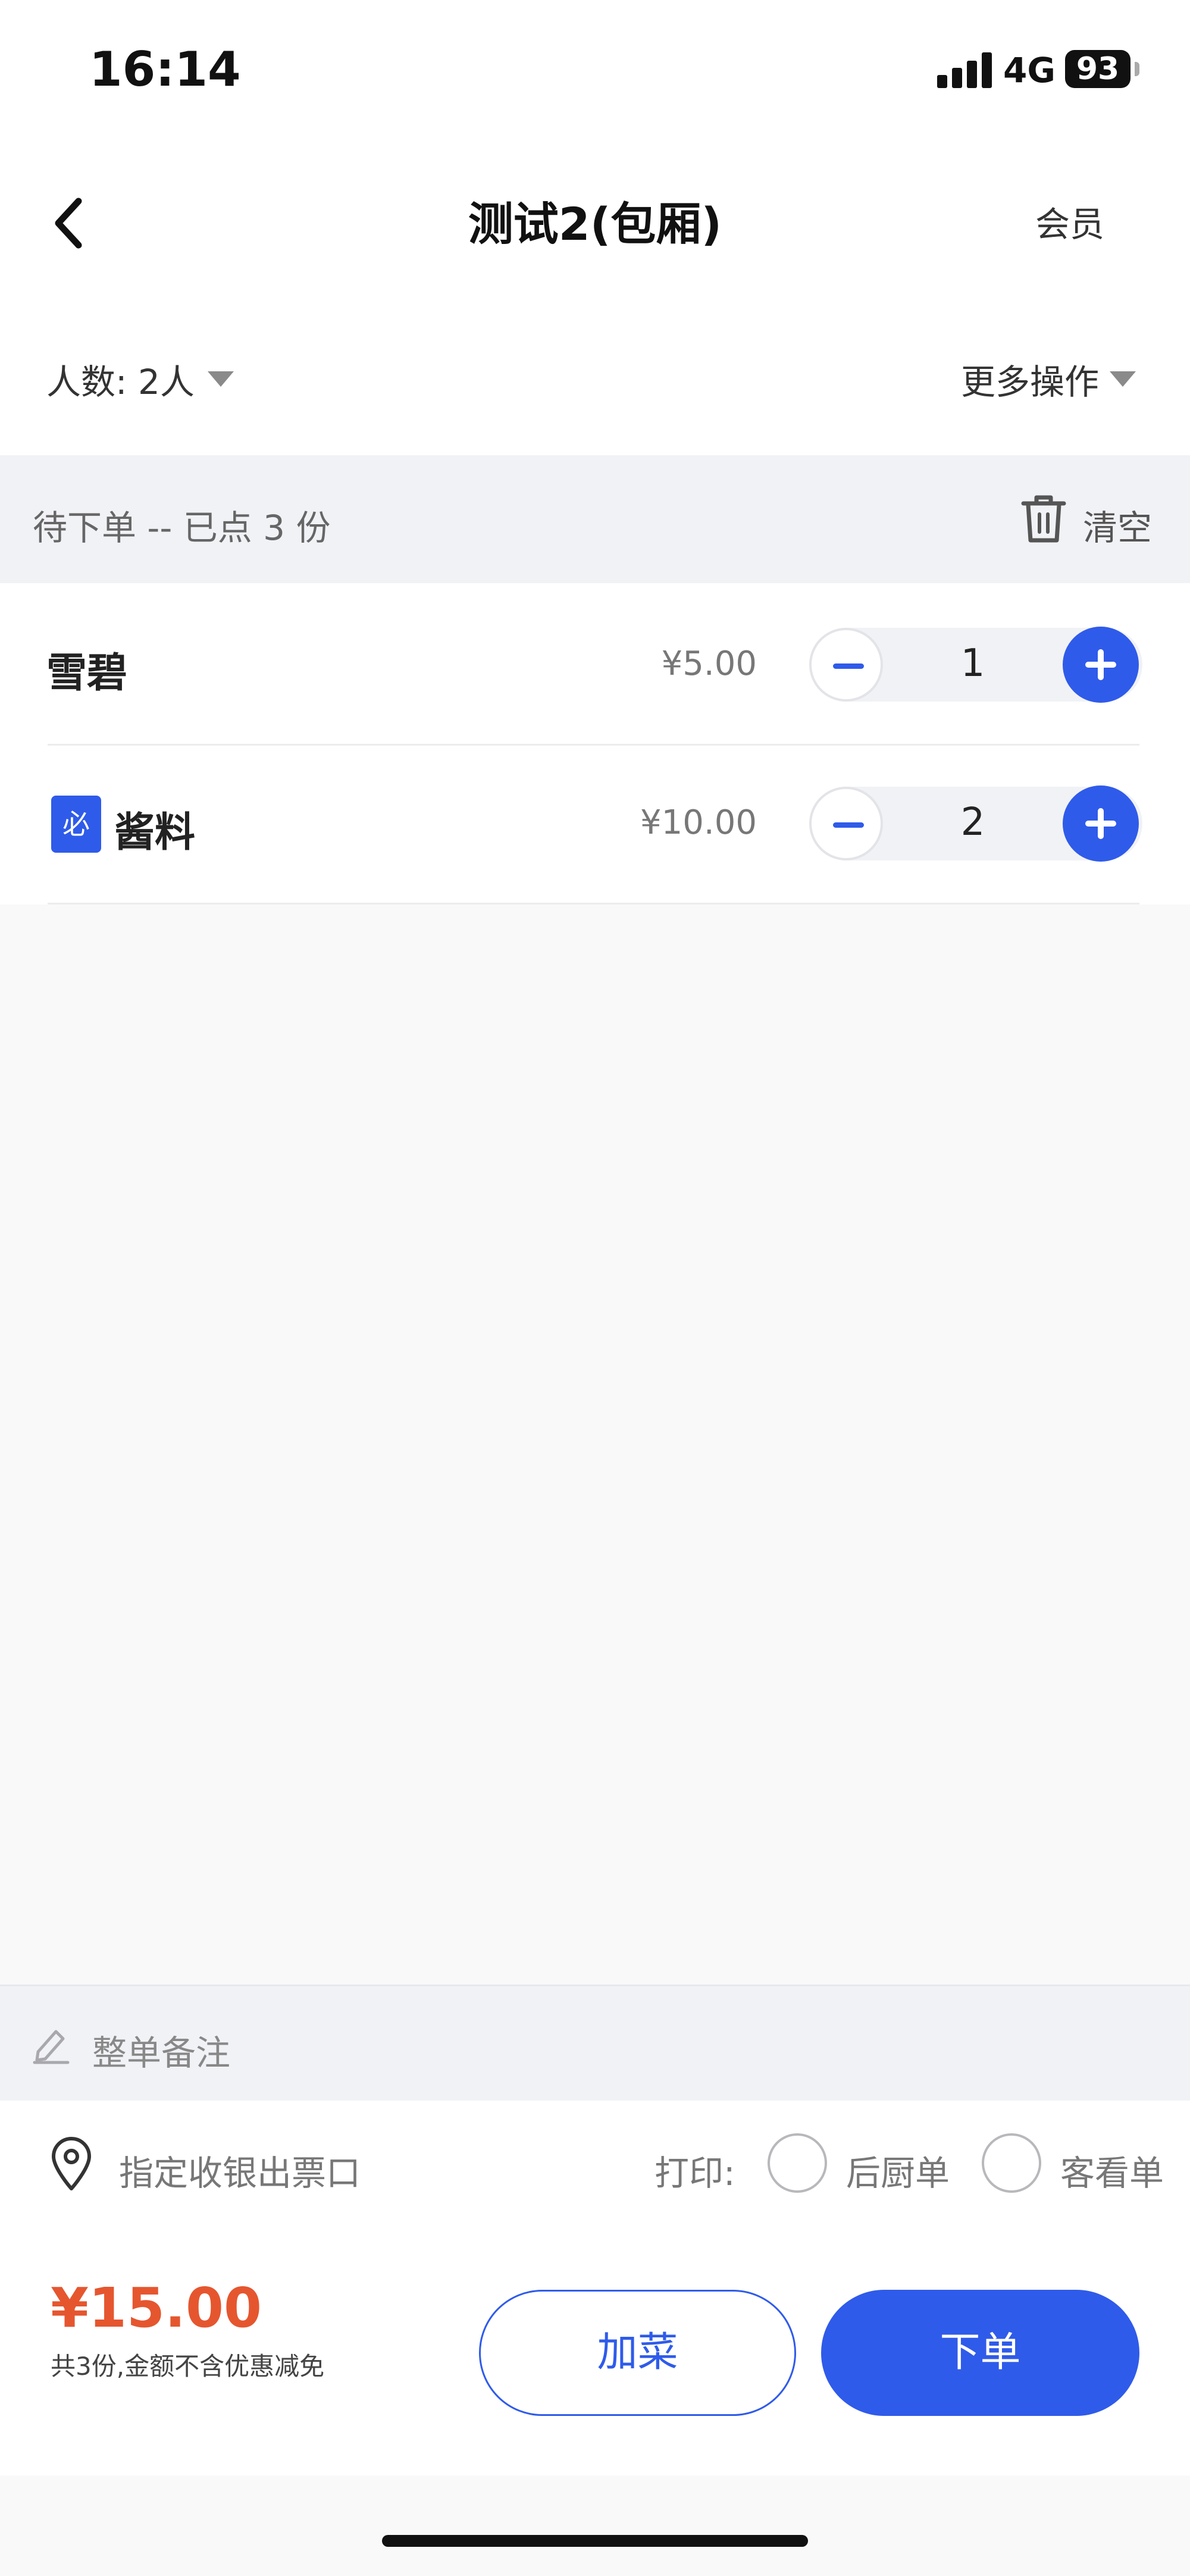  What do you see at coordinates (1117, 525) in the screenshot?
I see `clear-button: 清空` at bounding box center [1117, 525].